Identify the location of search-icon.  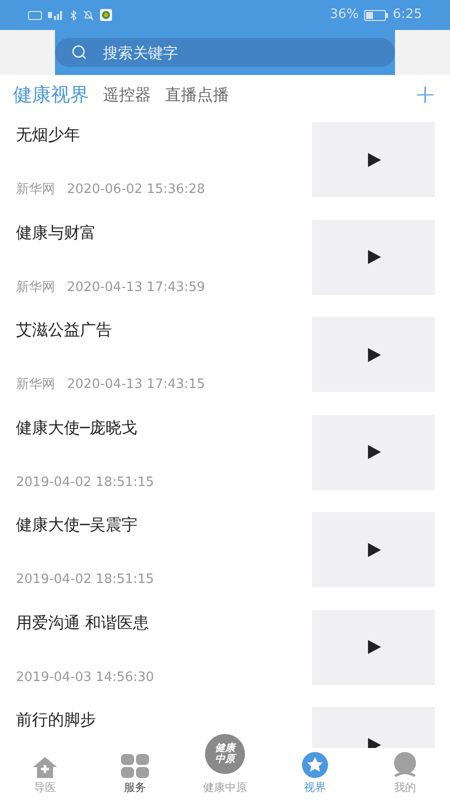
(79, 52).